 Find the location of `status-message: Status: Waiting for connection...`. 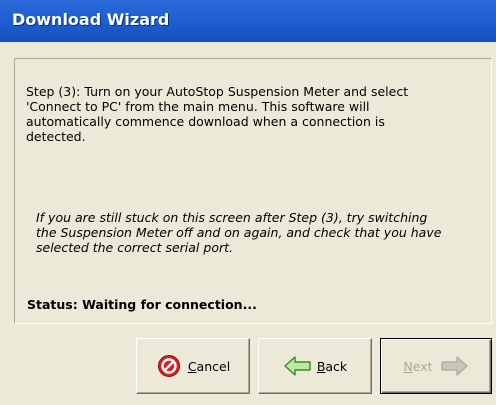

status-message: Status: Waiting for connection... is located at coordinates (142, 304).